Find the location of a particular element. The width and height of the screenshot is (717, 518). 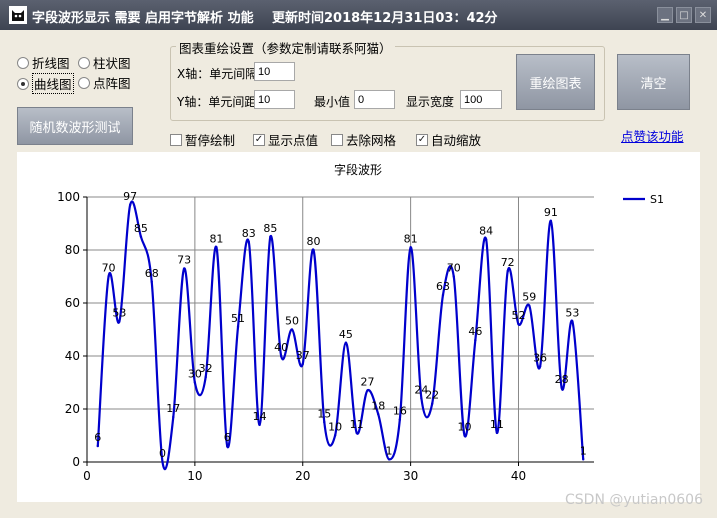

remove-grid-checkbox: 去除网格 is located at coordinates (363, 139).